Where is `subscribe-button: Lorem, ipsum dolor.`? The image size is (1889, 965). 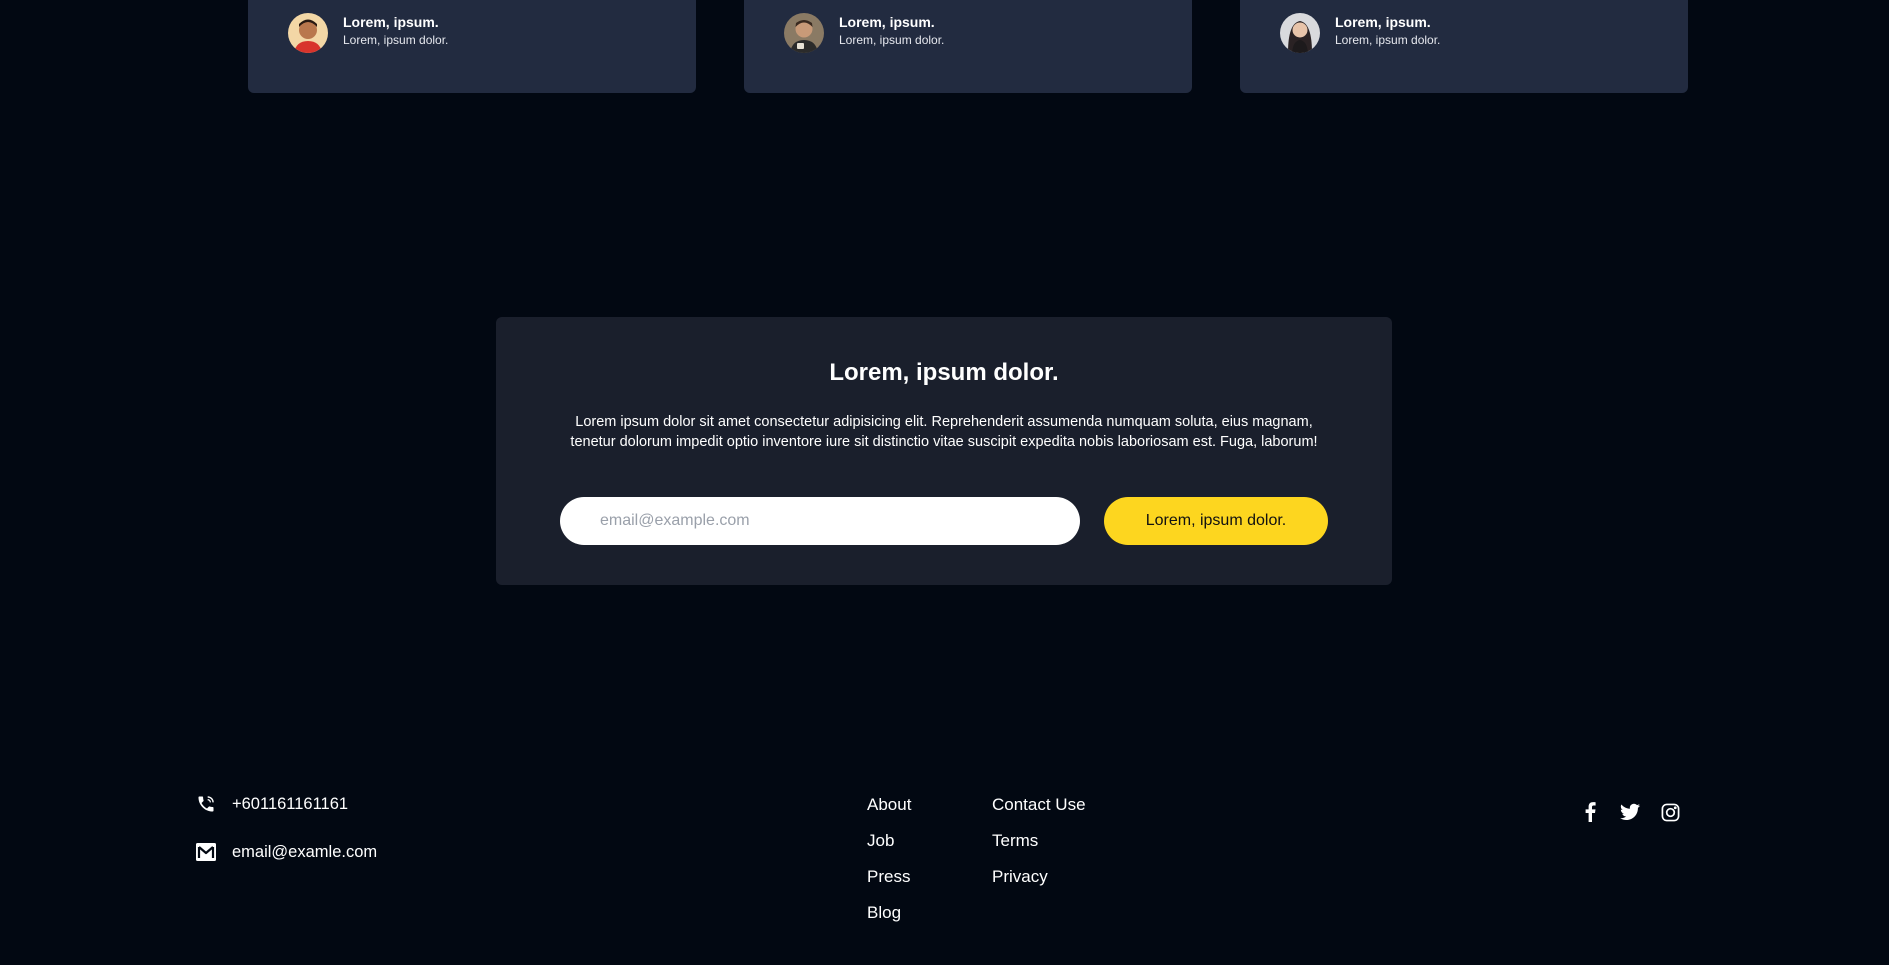
subscribe-button: Lorem, ipsum dolor. is located at coordinates (1216, 521).